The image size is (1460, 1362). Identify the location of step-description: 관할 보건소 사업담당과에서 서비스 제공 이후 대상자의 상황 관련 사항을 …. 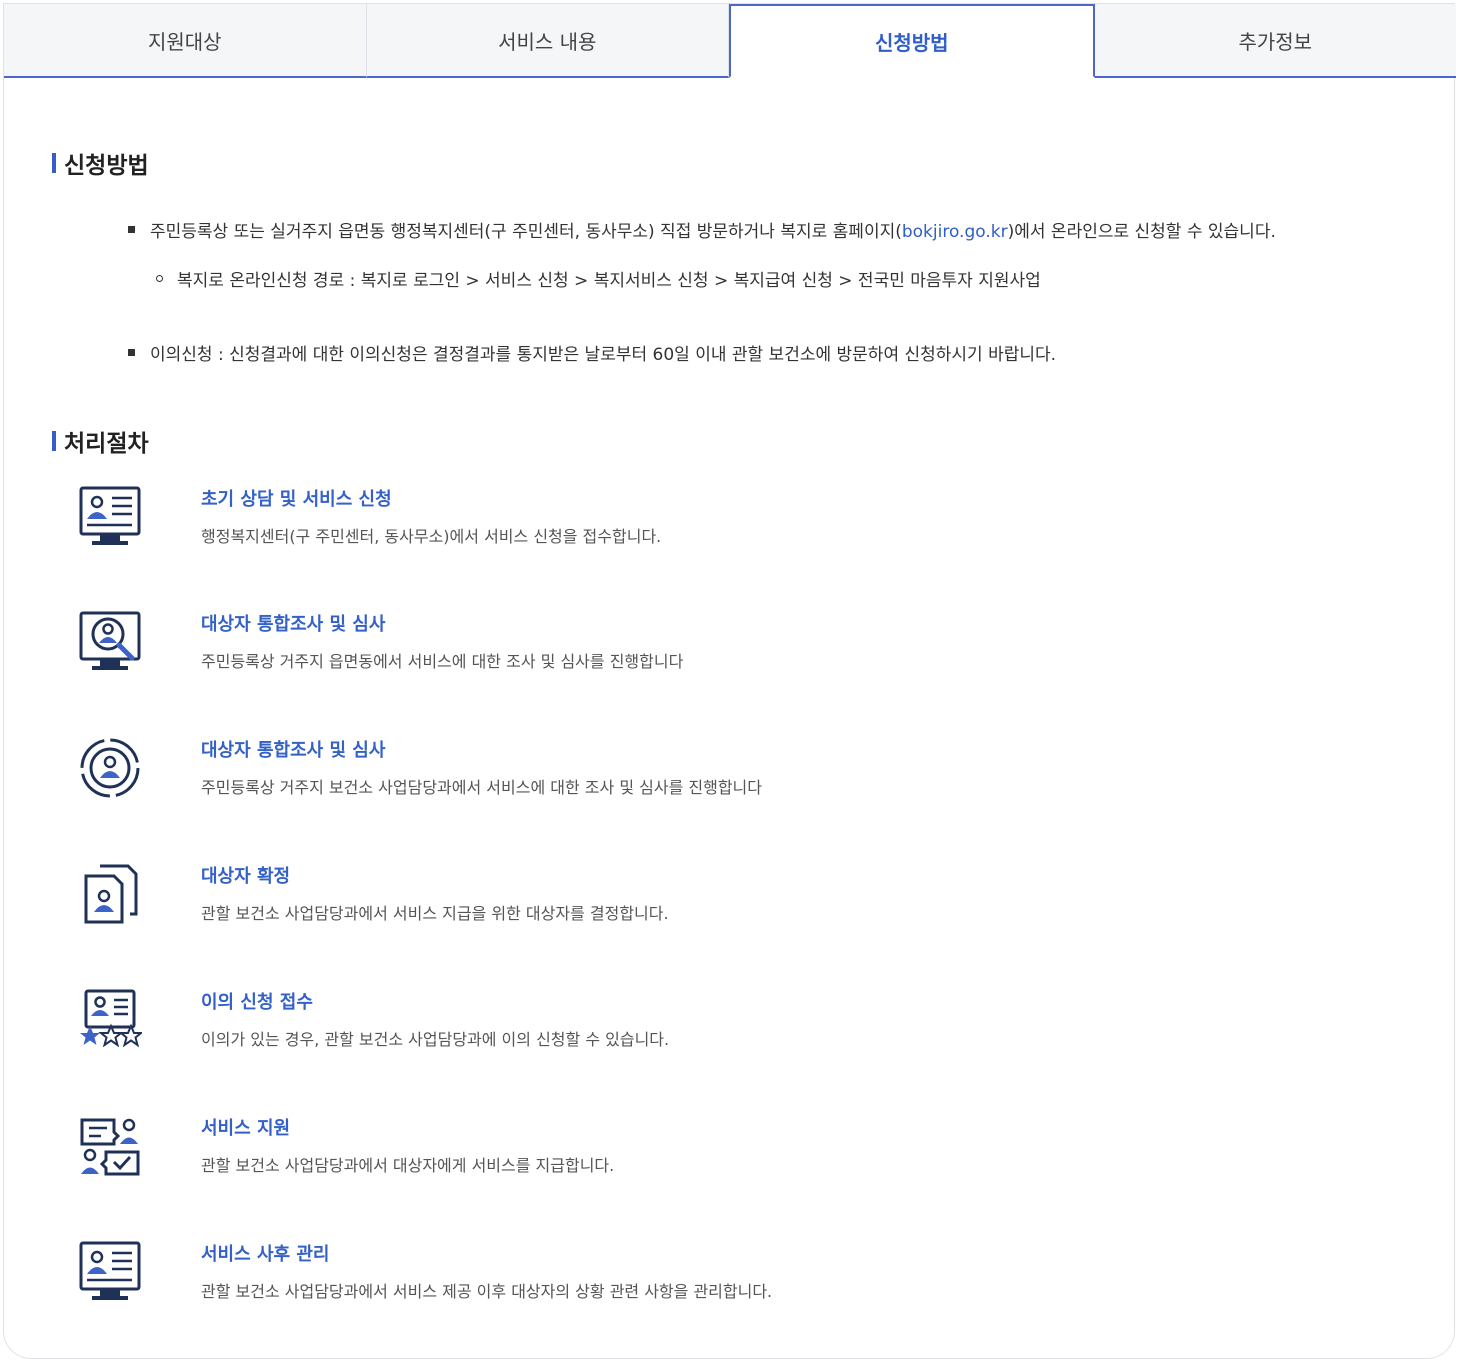
(487, 1291).